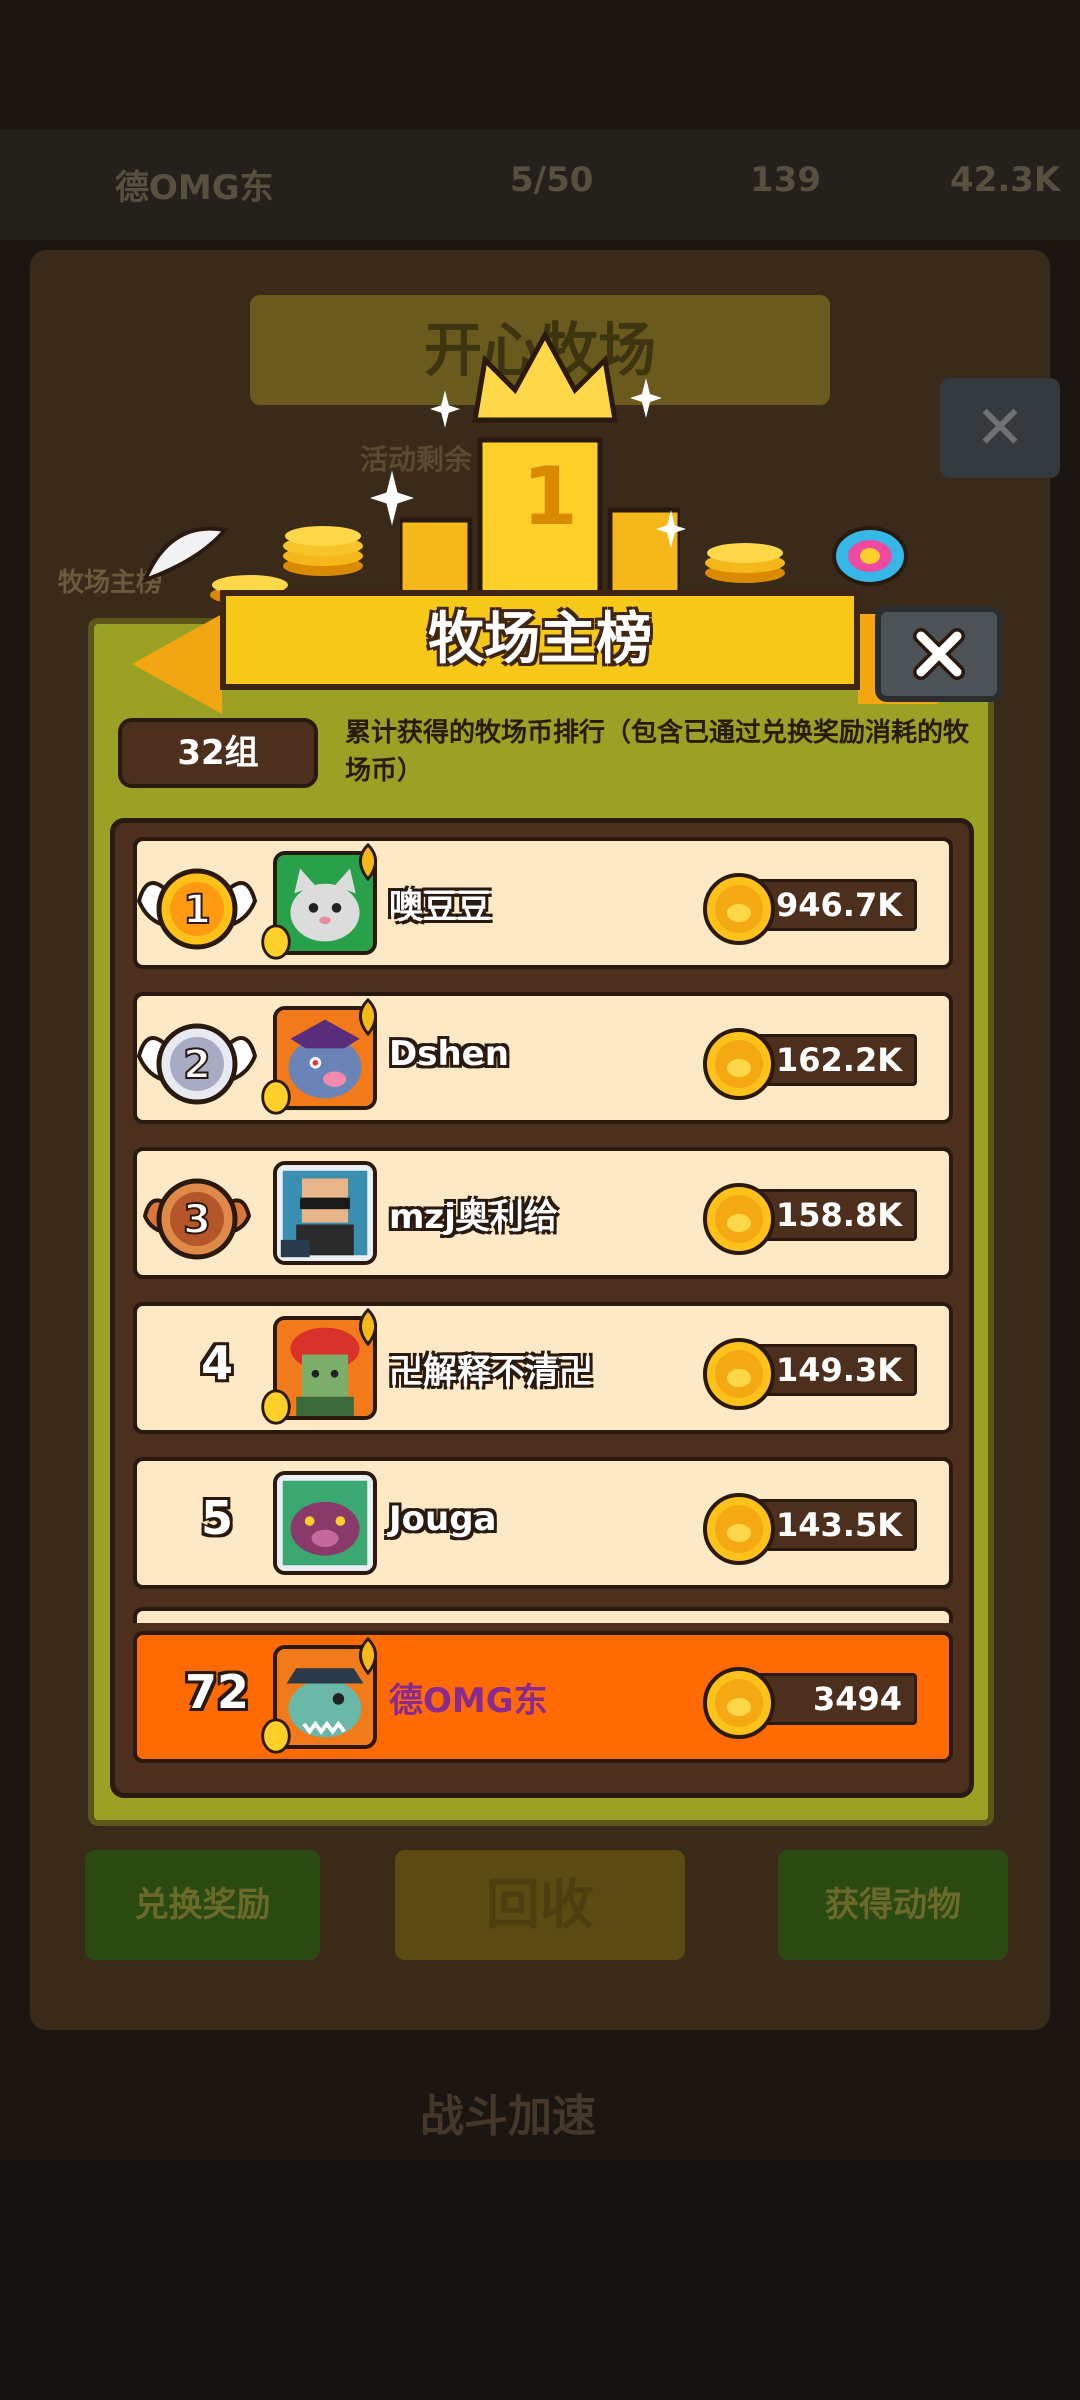 The image size is (1080, 2400). Describe the element at coordinates (540, 1905) in the screenshot. I see `recycle-button: 回收` at that location.